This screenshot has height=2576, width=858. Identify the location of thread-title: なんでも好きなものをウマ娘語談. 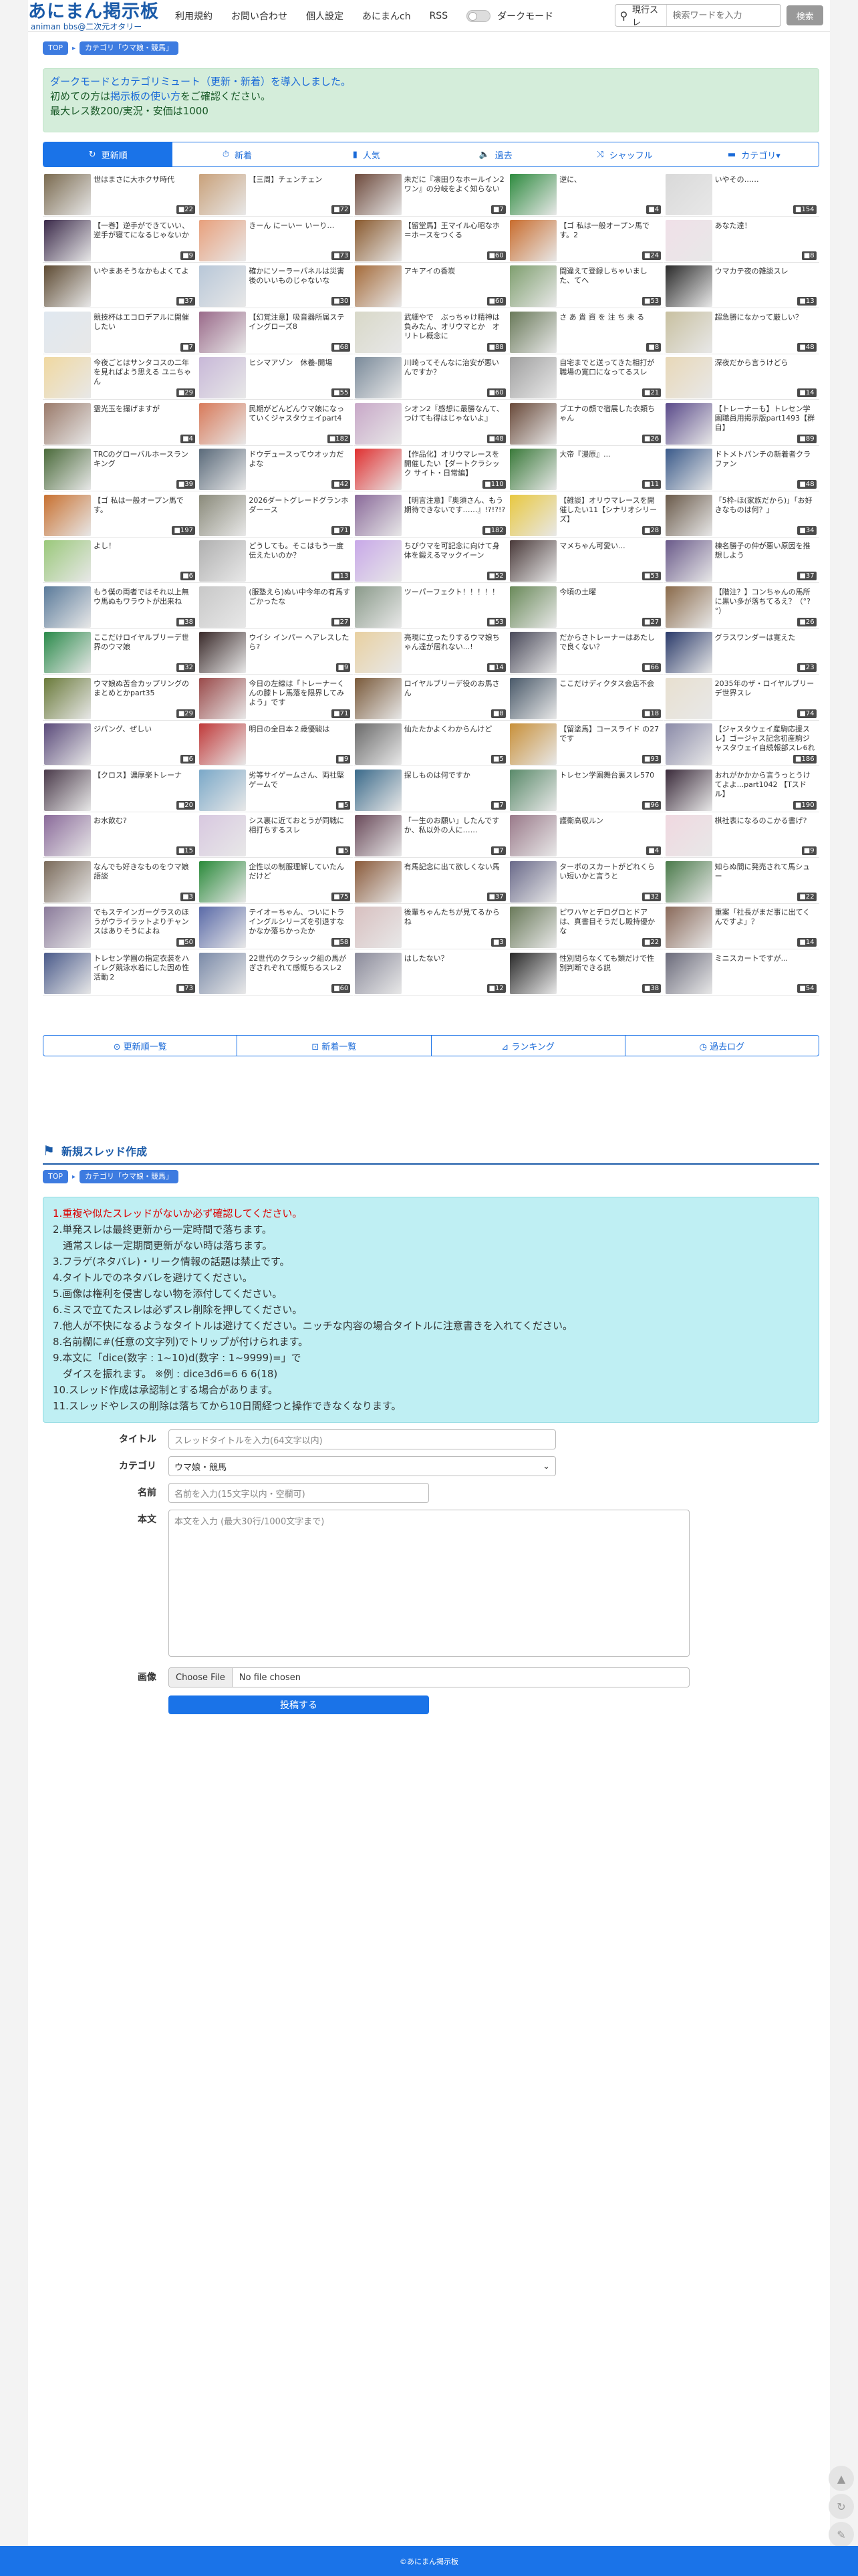
(144, 878).